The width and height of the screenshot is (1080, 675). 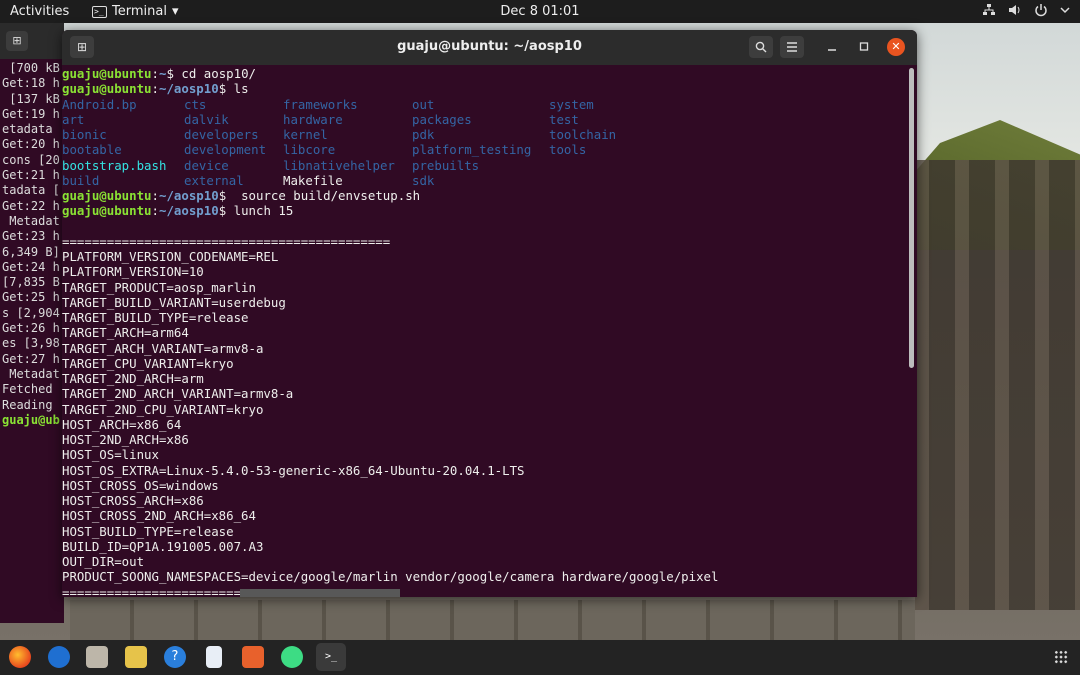 I want to click on output-line: Get:18 h, so click(x=31, y=83).